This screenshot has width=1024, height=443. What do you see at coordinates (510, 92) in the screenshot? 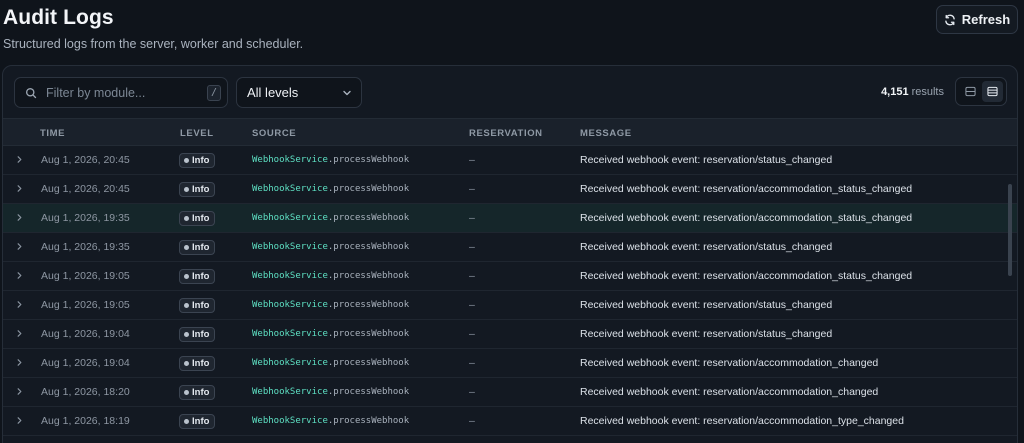
I see `filter-toolbar: / All levels 4,151results` at bounding box center [510, 92].